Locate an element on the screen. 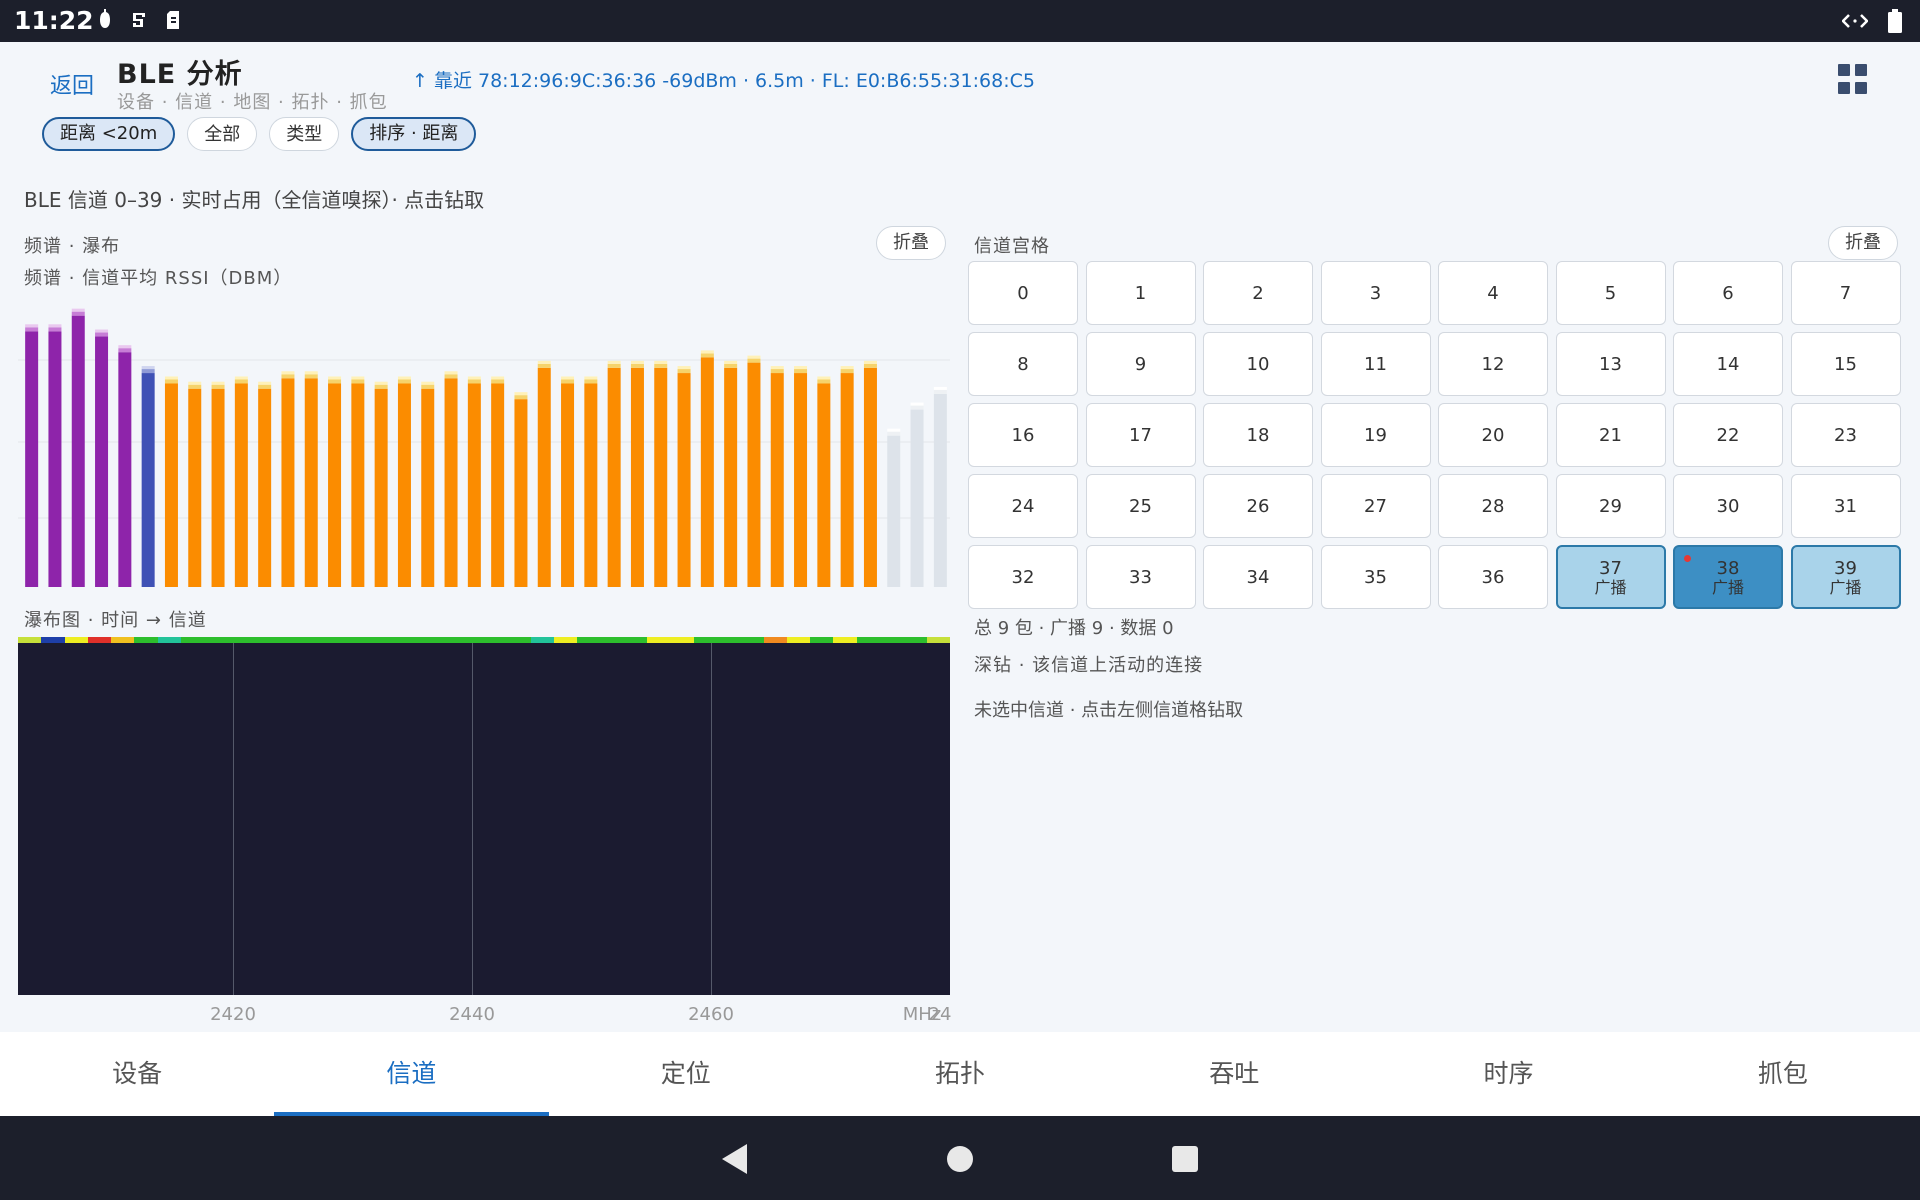  spectrum-bar-ch31 is located at coordinates (754, 474).